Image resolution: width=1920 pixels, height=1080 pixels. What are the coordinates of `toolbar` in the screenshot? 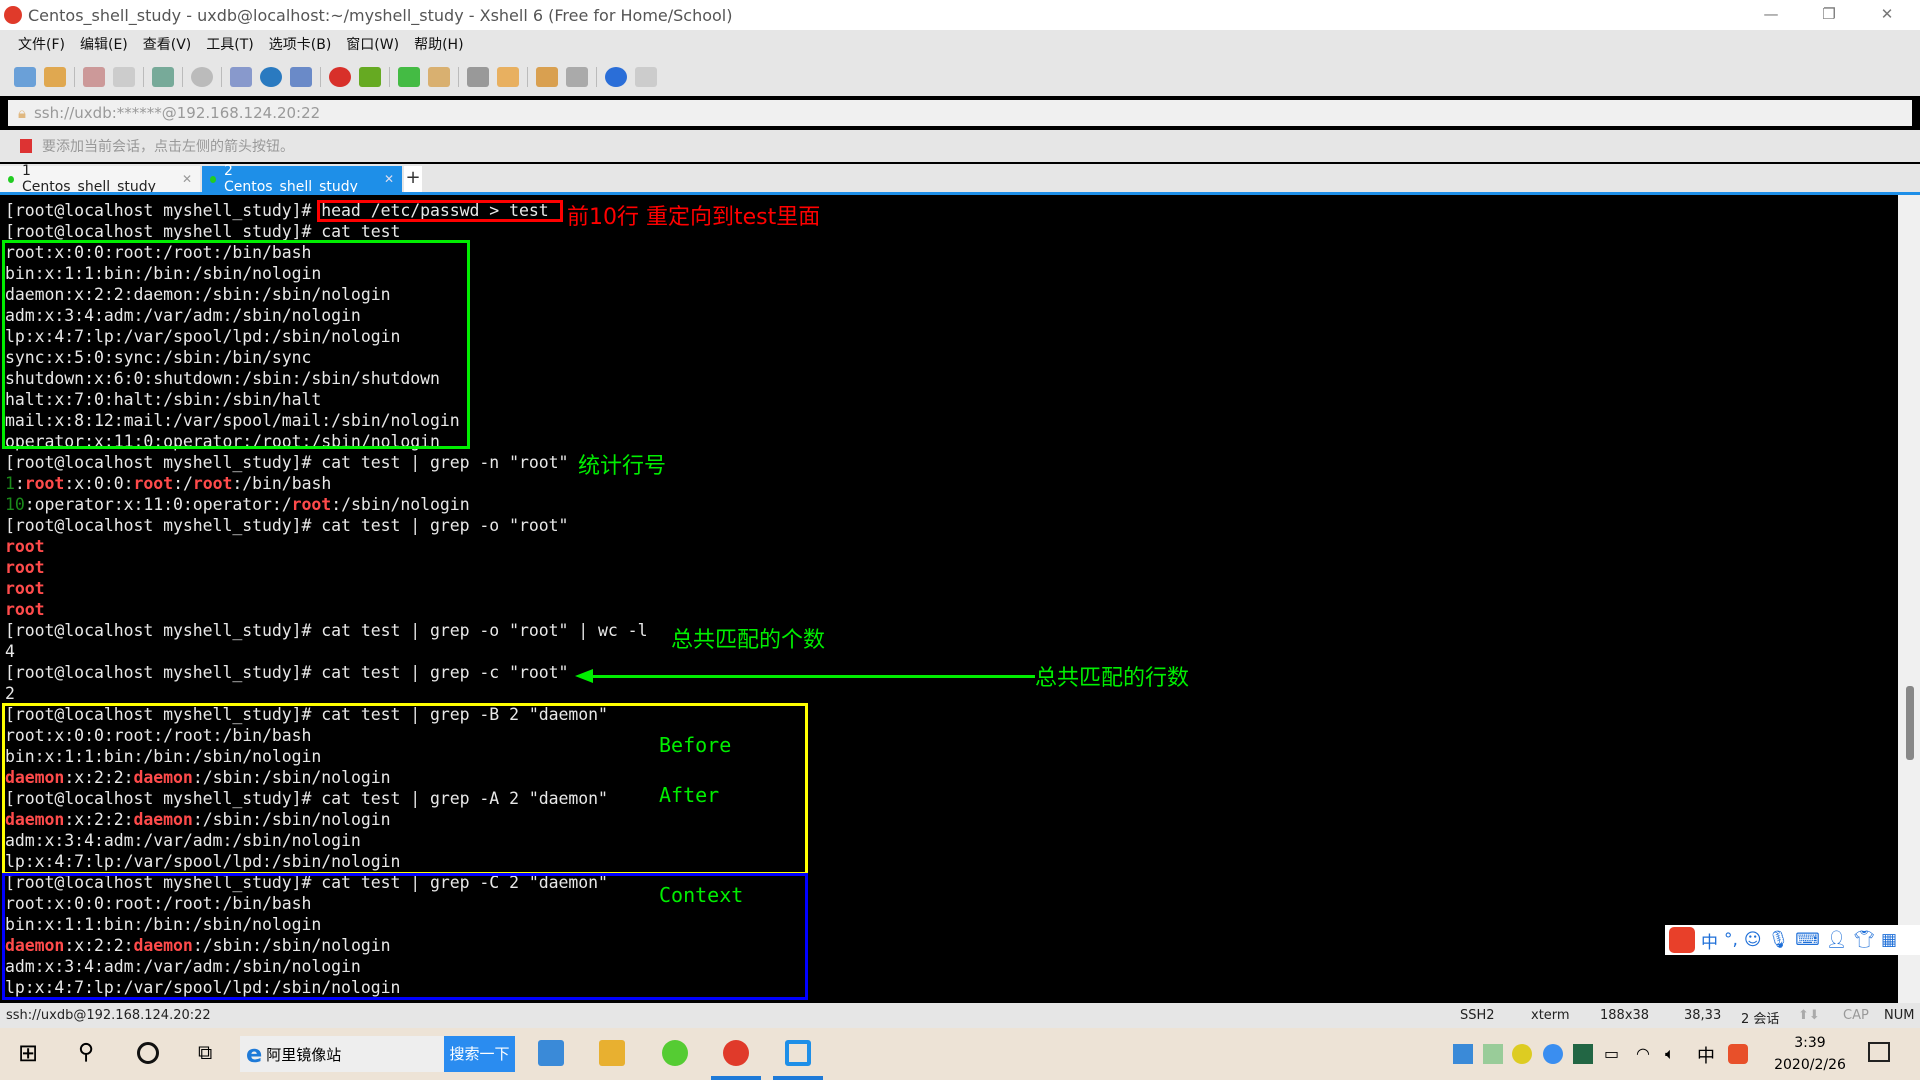 It's located at (960, 77).